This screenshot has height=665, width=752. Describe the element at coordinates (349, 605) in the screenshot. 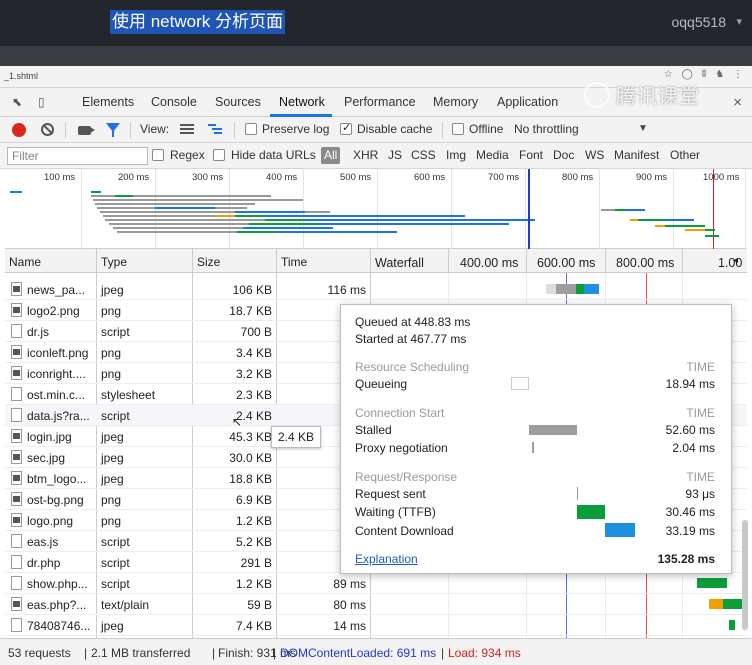

I see `cell-time: 80 ms` at that location.